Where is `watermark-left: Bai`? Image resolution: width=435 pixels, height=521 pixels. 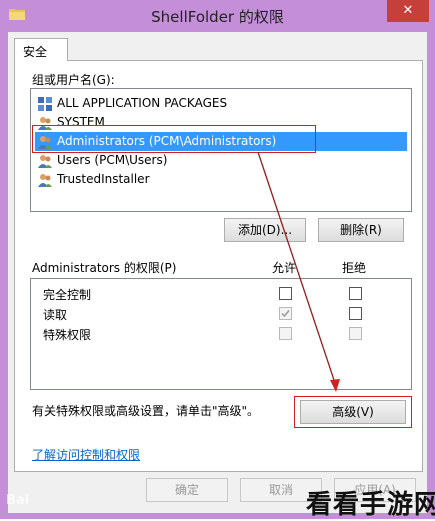
watermark-left: Bai is located at coordinates (18, 500).